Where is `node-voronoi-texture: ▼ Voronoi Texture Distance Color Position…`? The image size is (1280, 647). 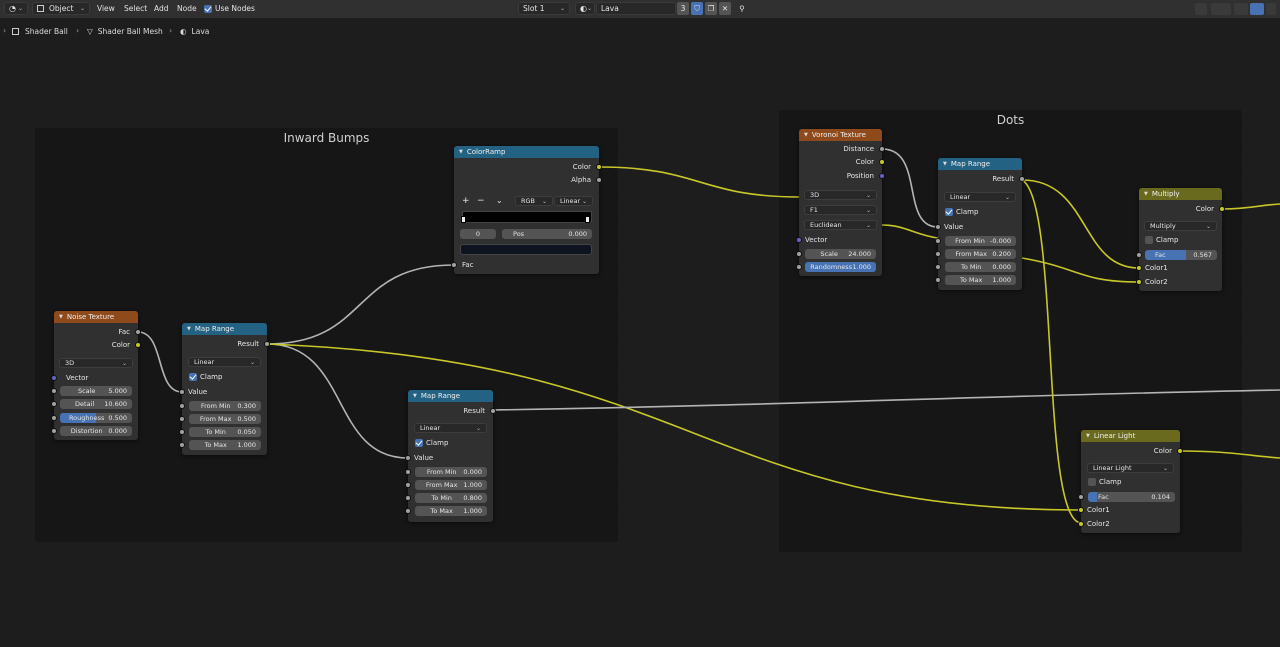
node-voronoi-texture: ▼ Voronoi Texture Distance Color Position… is located at coordinates (840, 202).